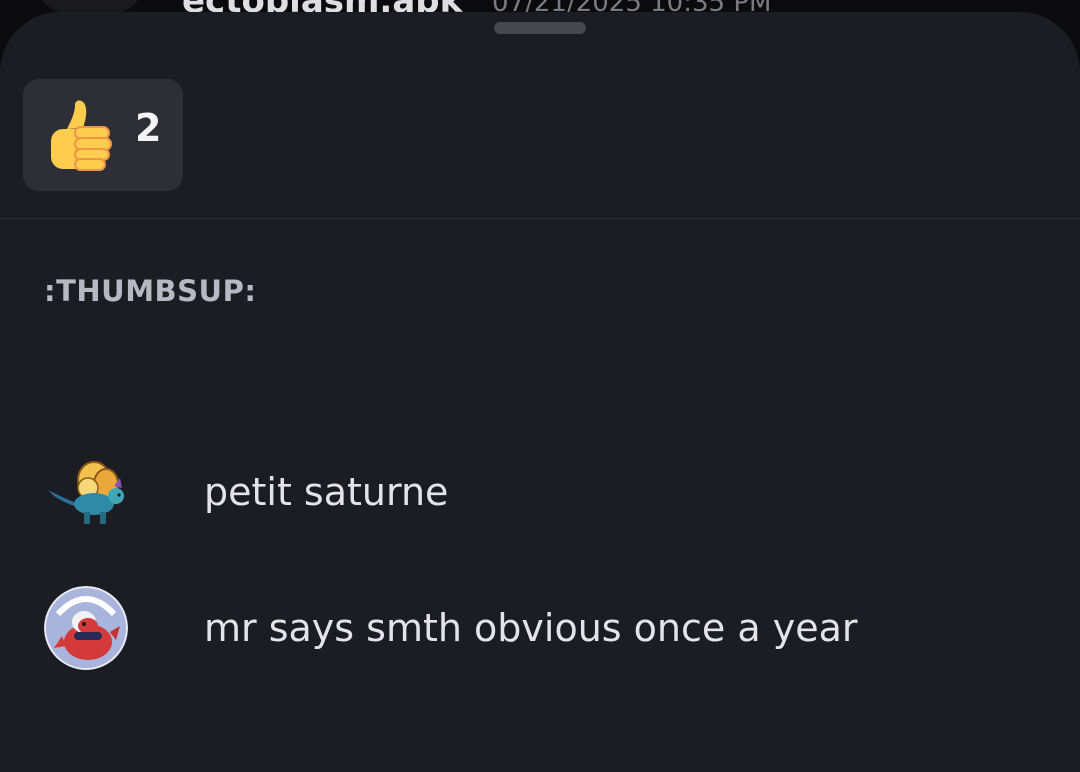 This screenshot has width=1080, height=772. Describe the element at coordinates (540, 28) in the screenshot. I see `drag-handle` at that location.